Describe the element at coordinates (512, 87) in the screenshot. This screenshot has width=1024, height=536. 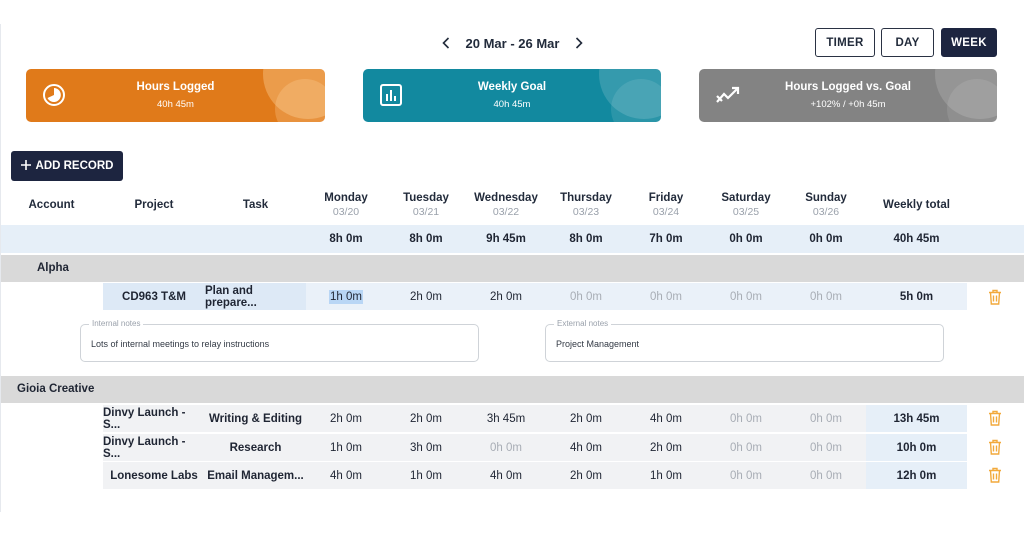
I see `weekly-goal-title: Weekly Goal` at that location.